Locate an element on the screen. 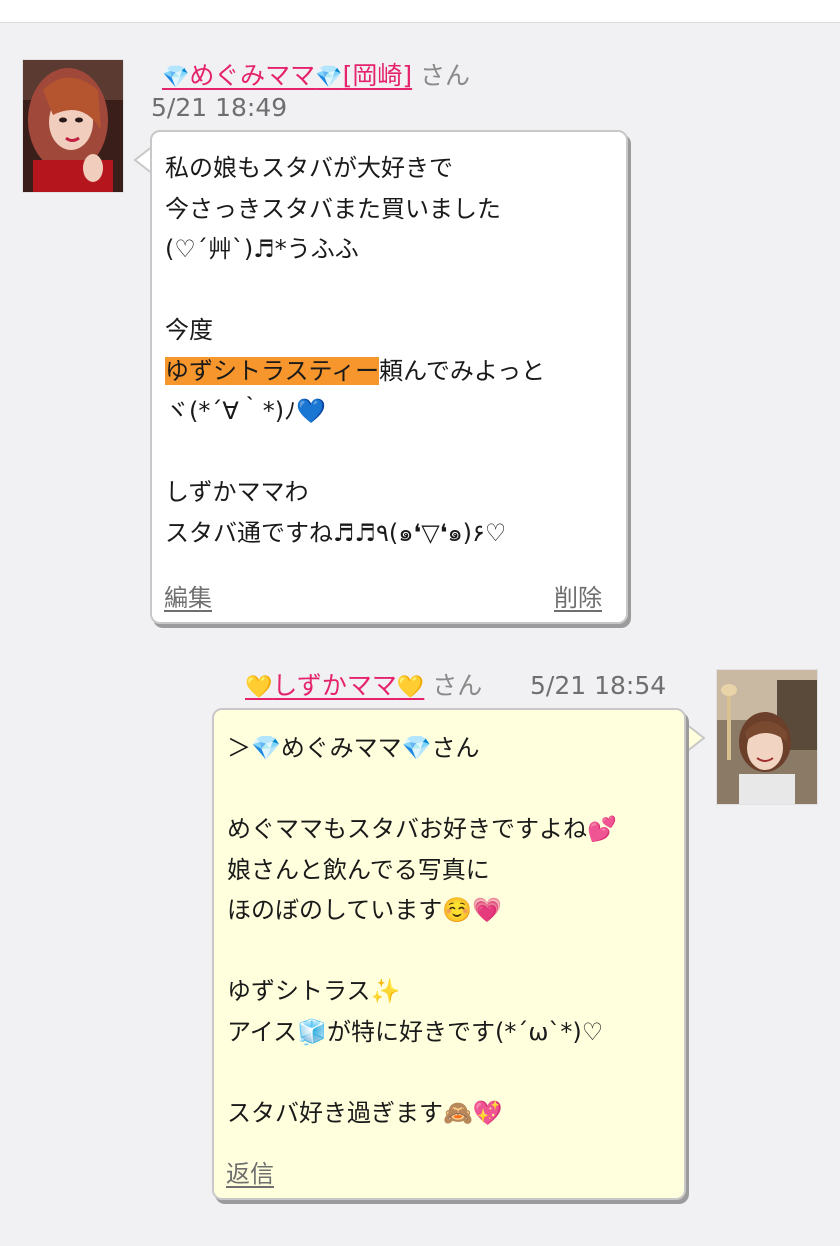 The image size is (840, 1246). message-line: ゆずシトラスティー頼んでみよっと is located at coordinates (355, 371).